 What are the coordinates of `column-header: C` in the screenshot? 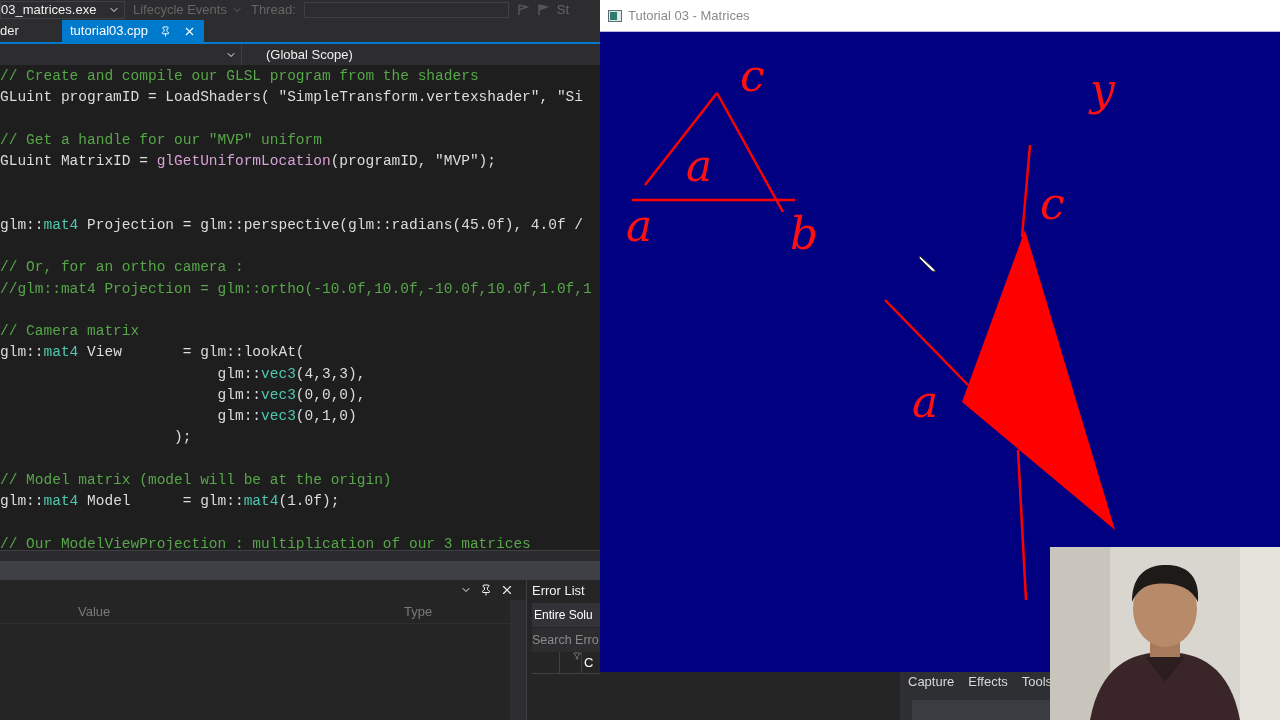 It's located at (588, 662).